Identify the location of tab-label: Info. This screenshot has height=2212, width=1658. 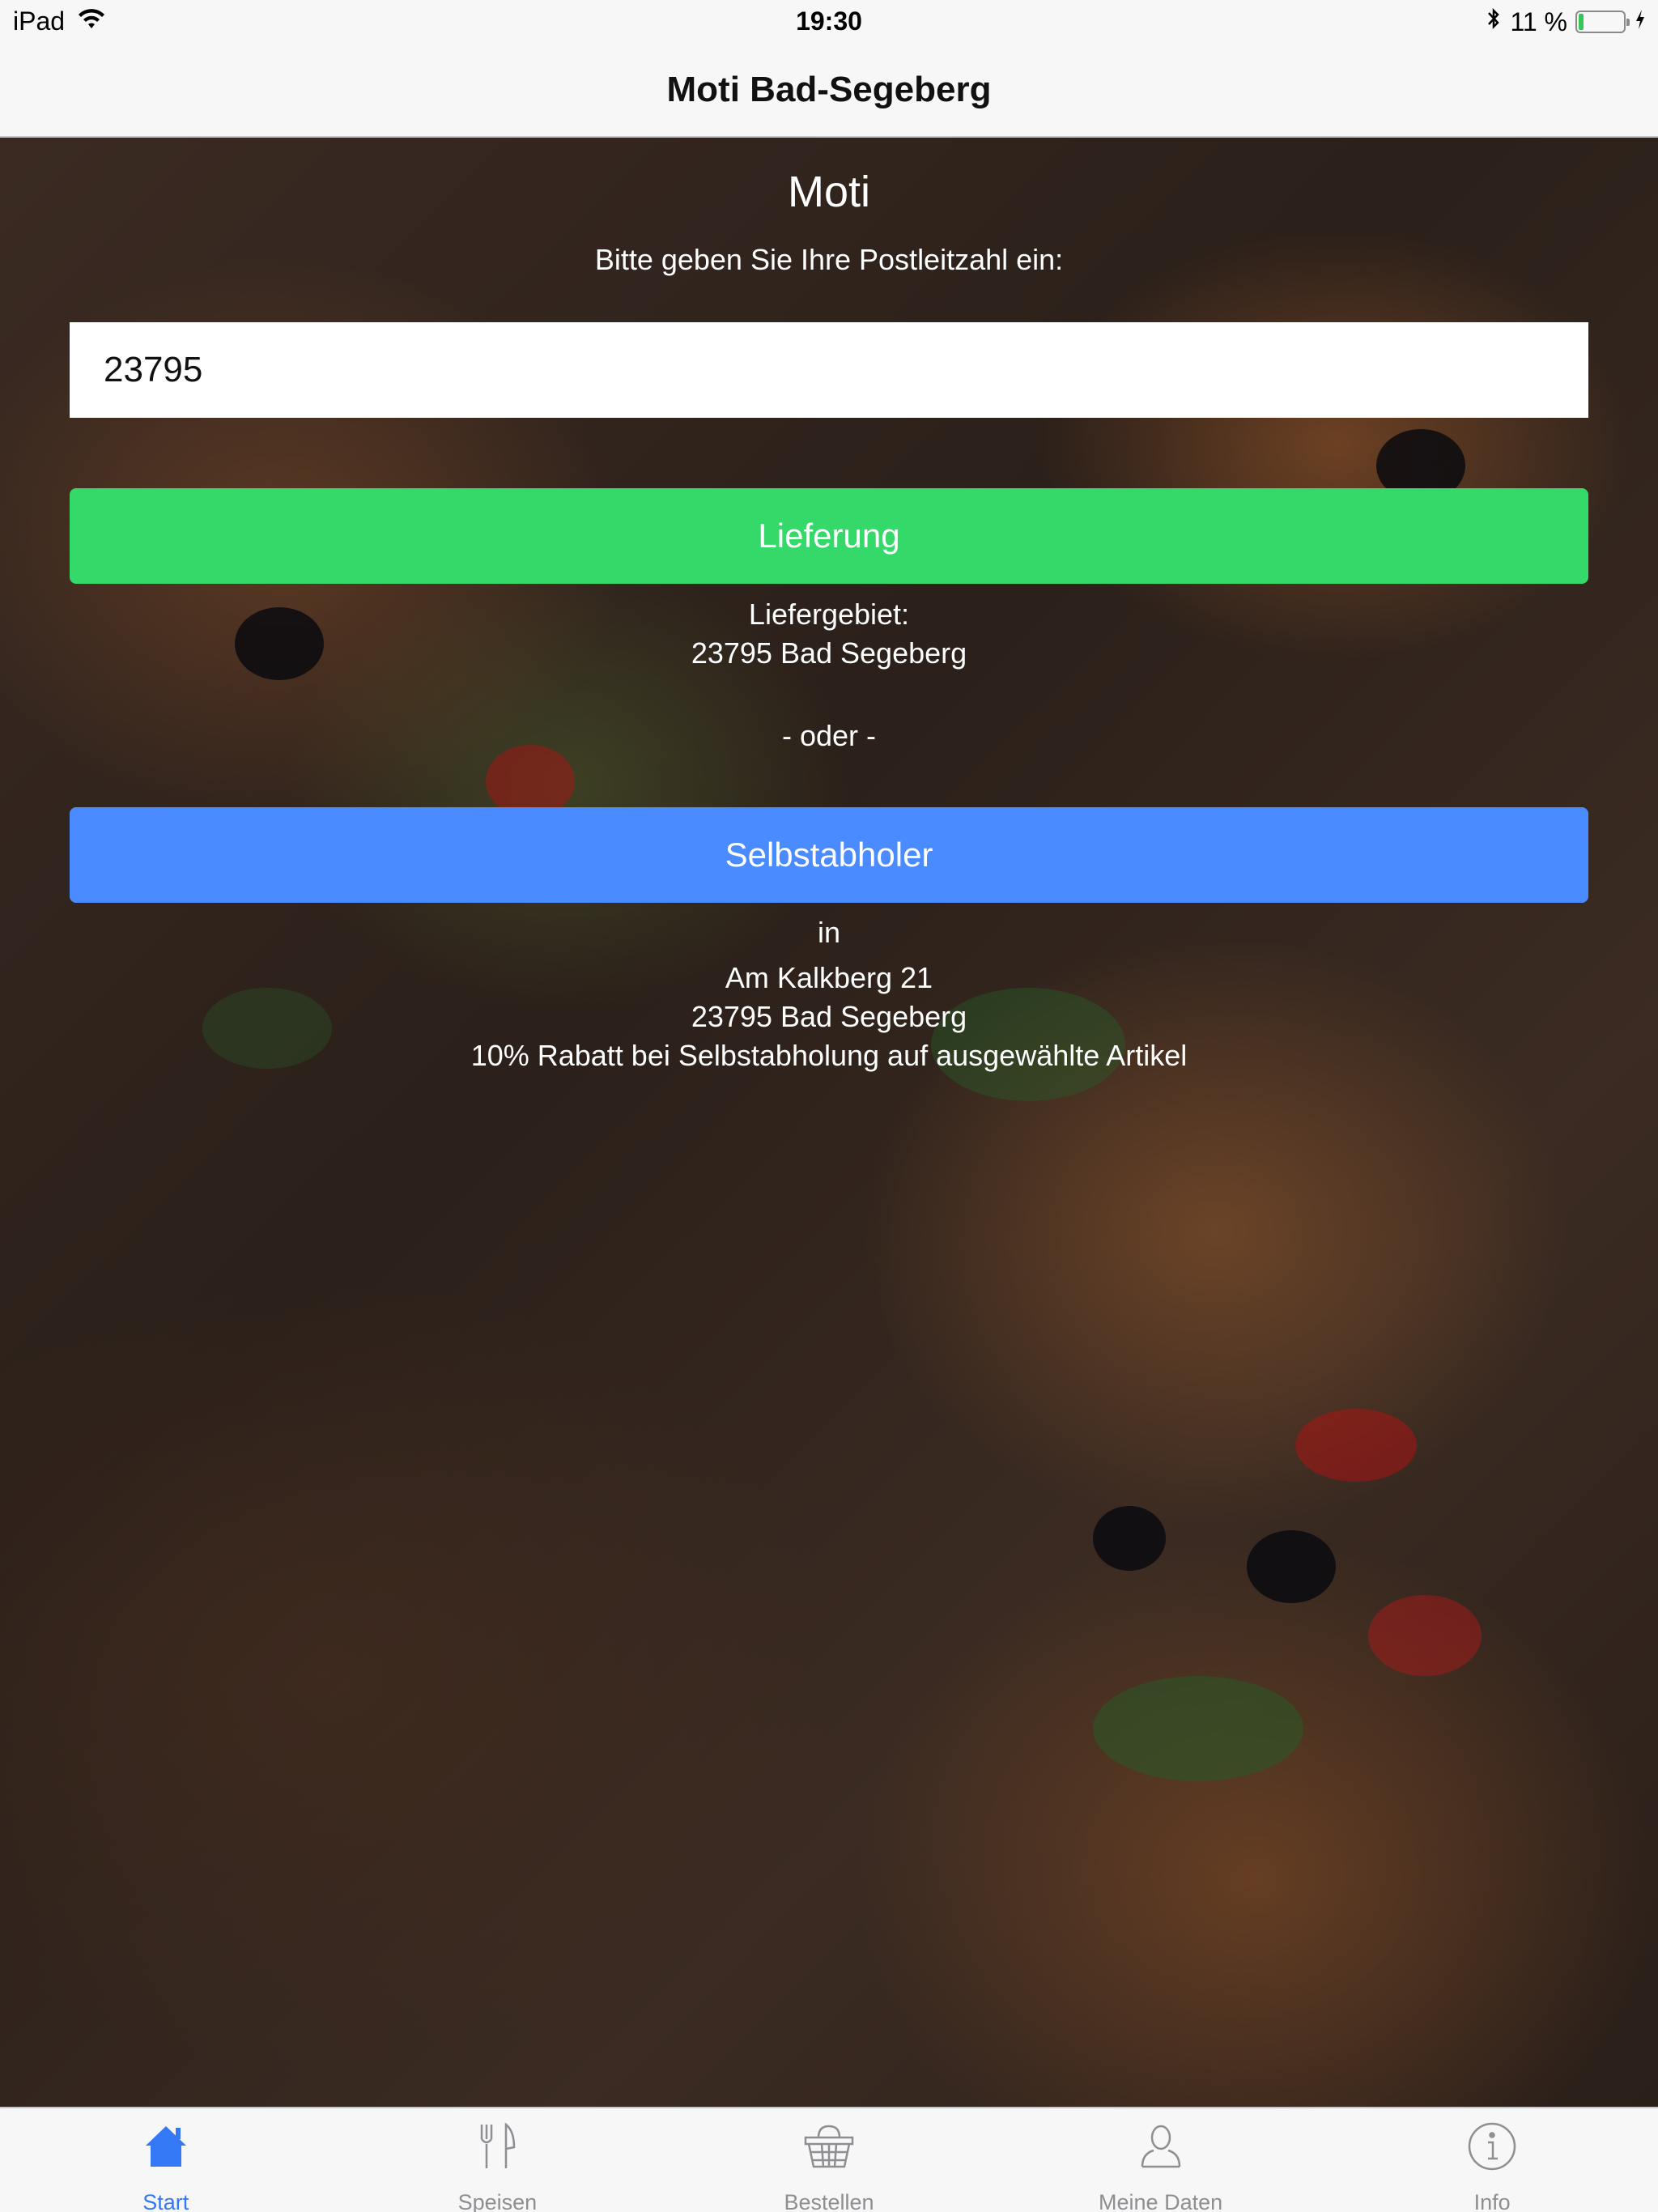
(1492, 2201).